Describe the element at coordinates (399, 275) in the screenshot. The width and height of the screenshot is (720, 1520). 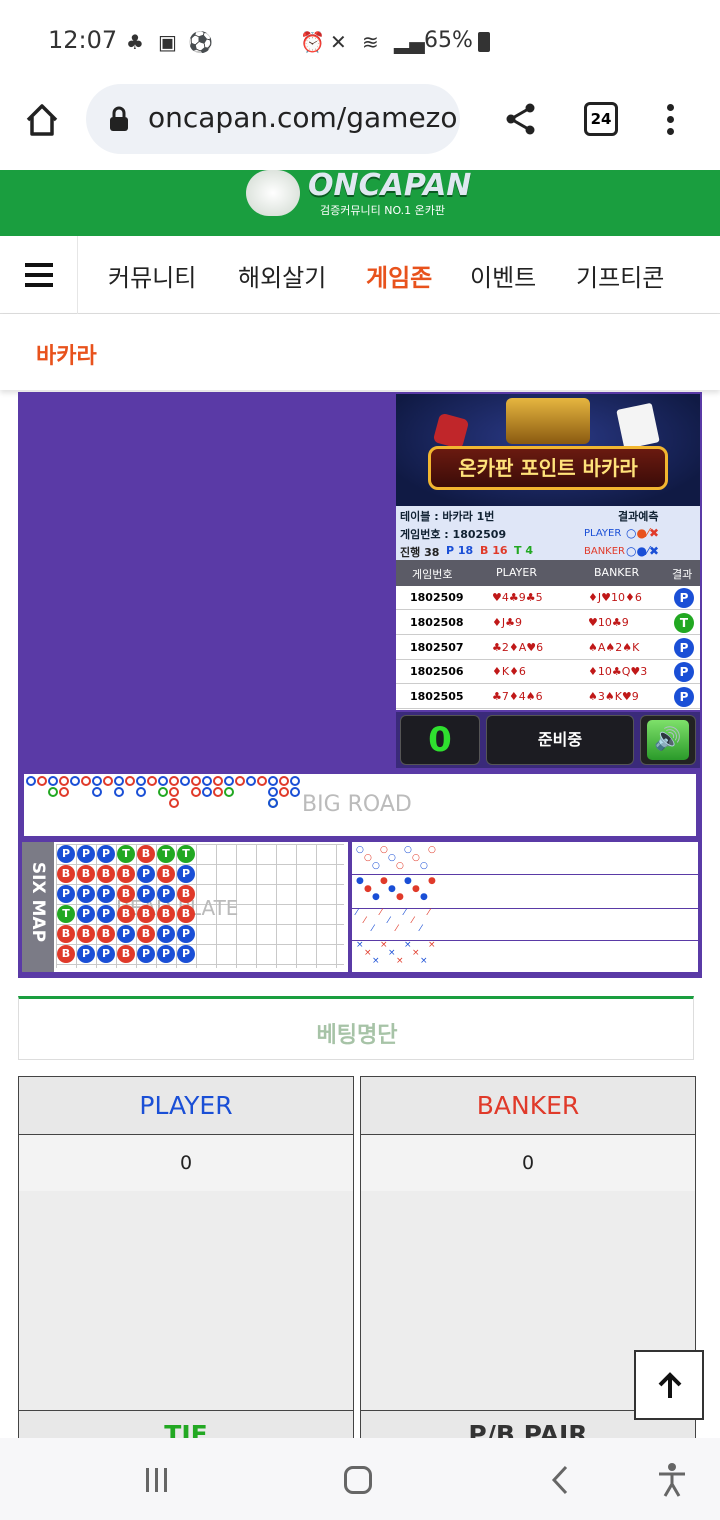
I see `nav-item-gamezone: 게임존` at that location.